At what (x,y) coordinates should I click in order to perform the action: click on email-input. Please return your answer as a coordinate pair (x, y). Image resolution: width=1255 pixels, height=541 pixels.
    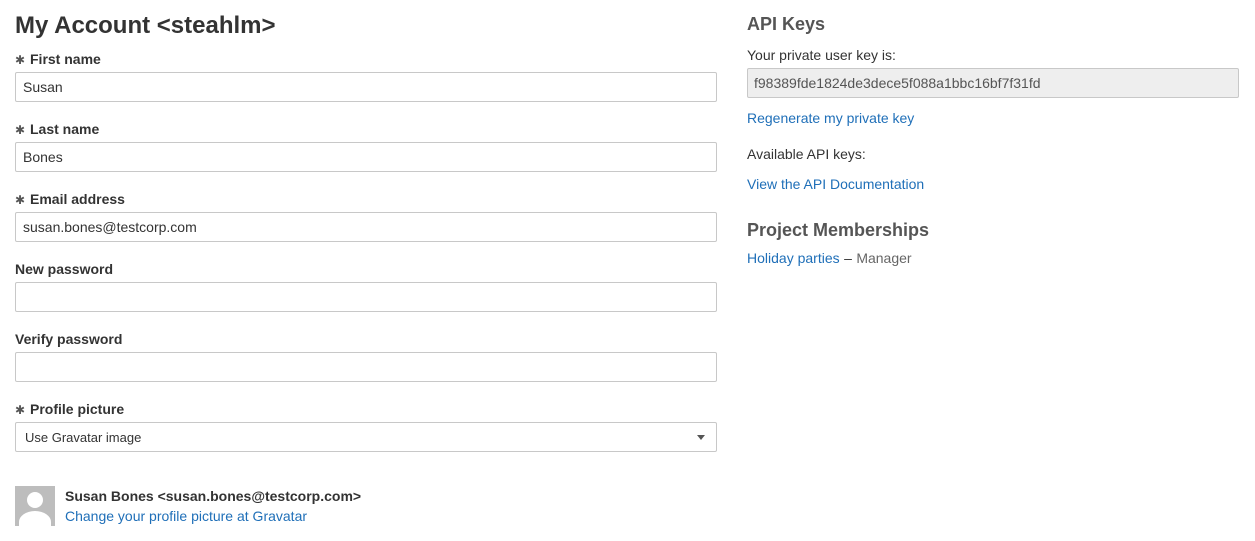
    Looking at the image, I should click on (366, 227).